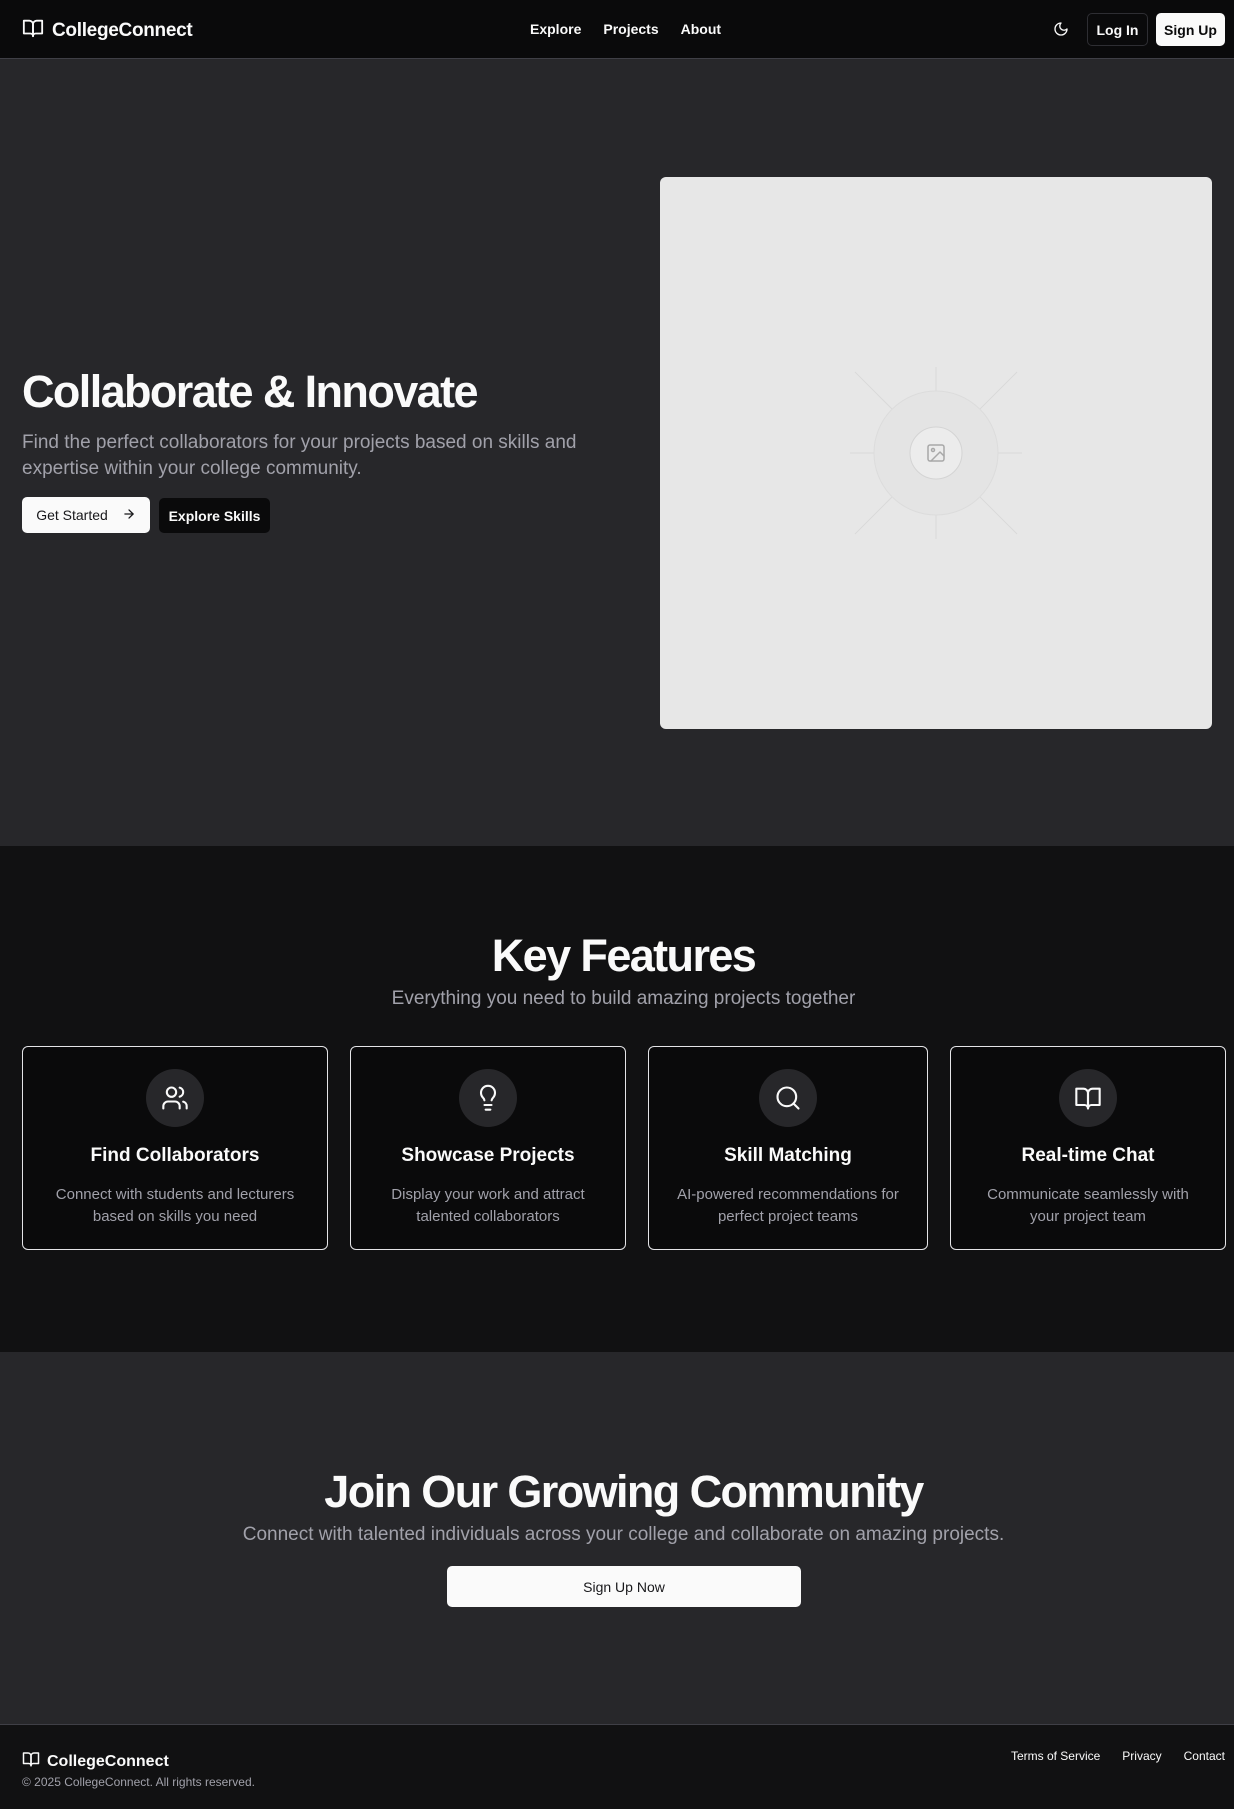 This screenshot has width=1234, height=1809. Describe the element at coordinates (108, 1761) in the screenshot. I see `footer-brand-name: CollegeConnect` at that location.